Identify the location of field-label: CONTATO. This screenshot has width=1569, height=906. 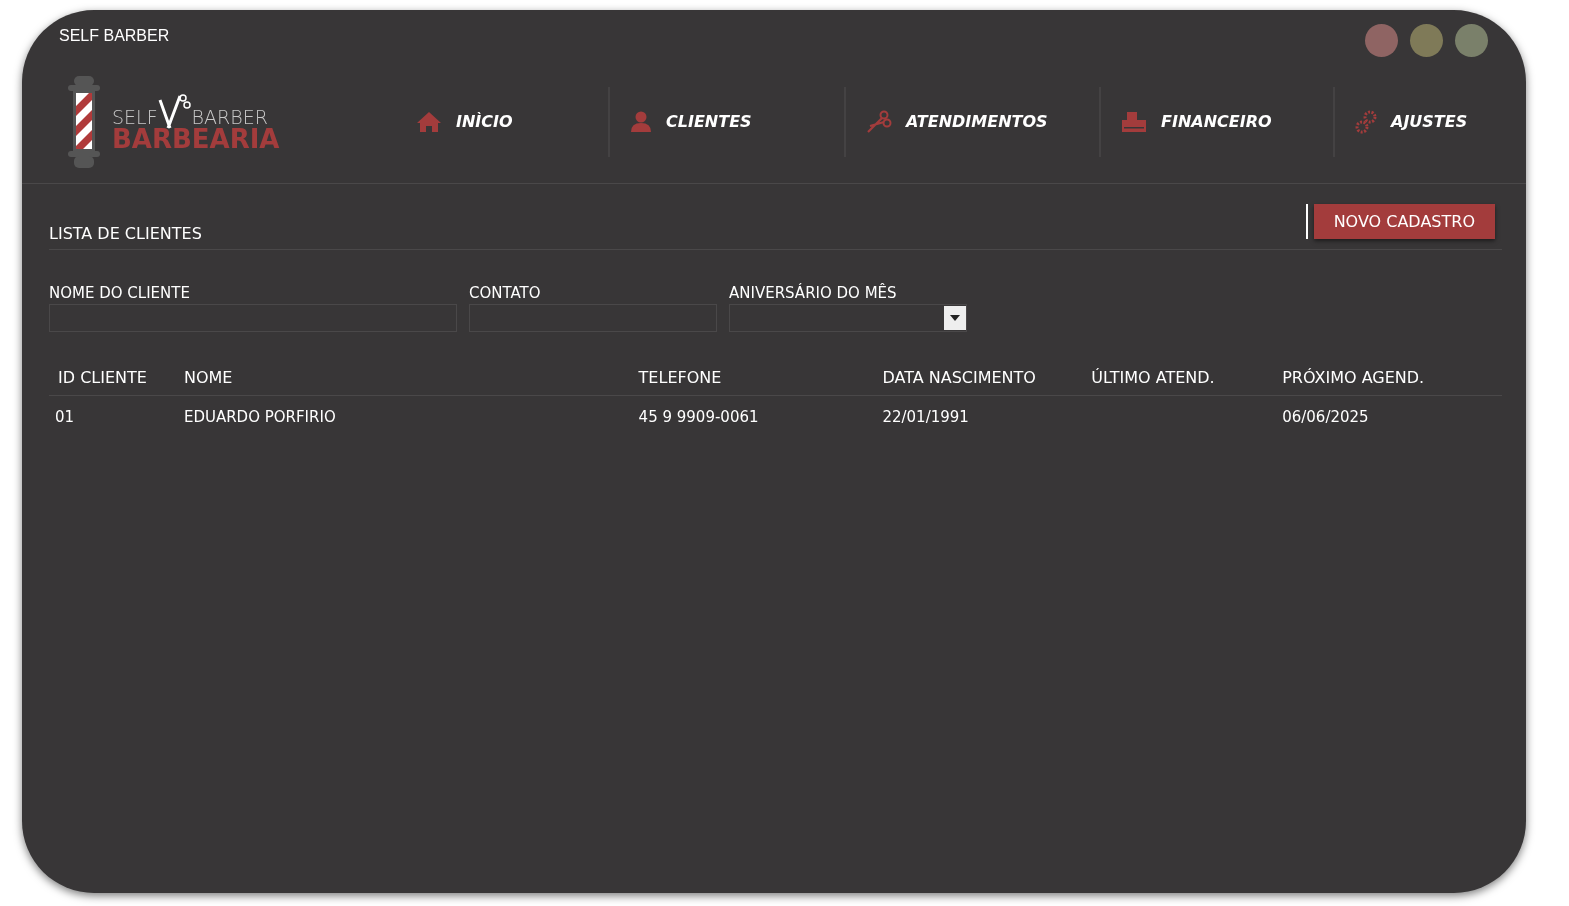
(505, 293).